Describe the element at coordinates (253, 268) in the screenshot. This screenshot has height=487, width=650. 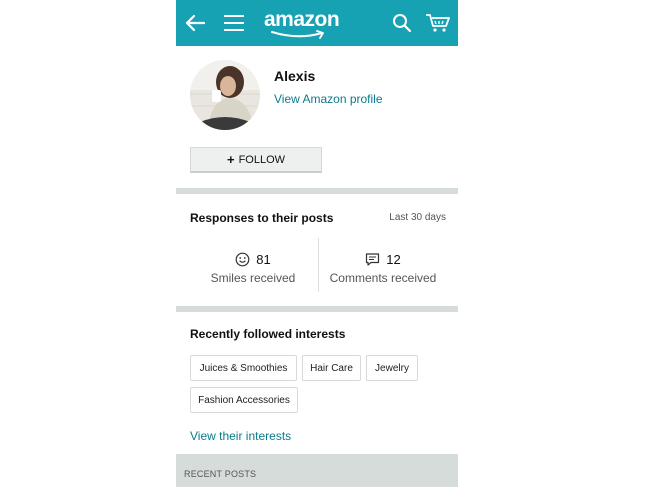
I see `smiles-stat: 81 Smiles received` at that location.